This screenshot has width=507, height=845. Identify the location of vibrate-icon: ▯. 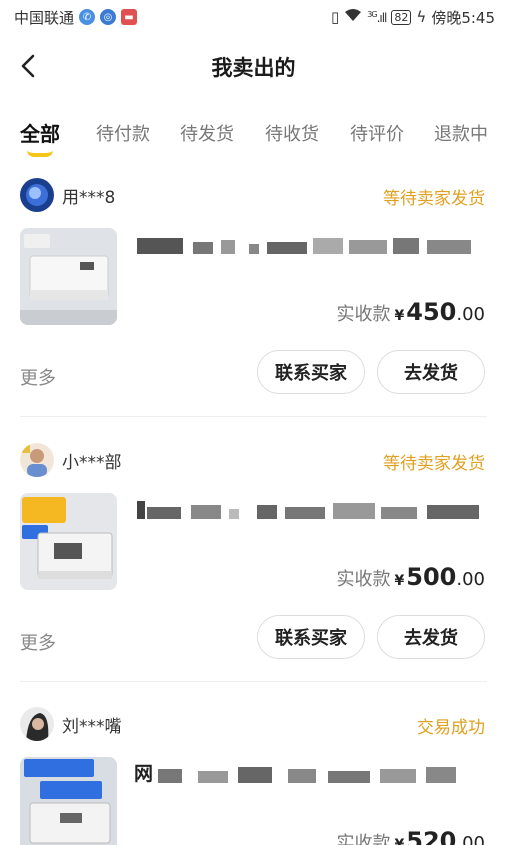
(335, 17).